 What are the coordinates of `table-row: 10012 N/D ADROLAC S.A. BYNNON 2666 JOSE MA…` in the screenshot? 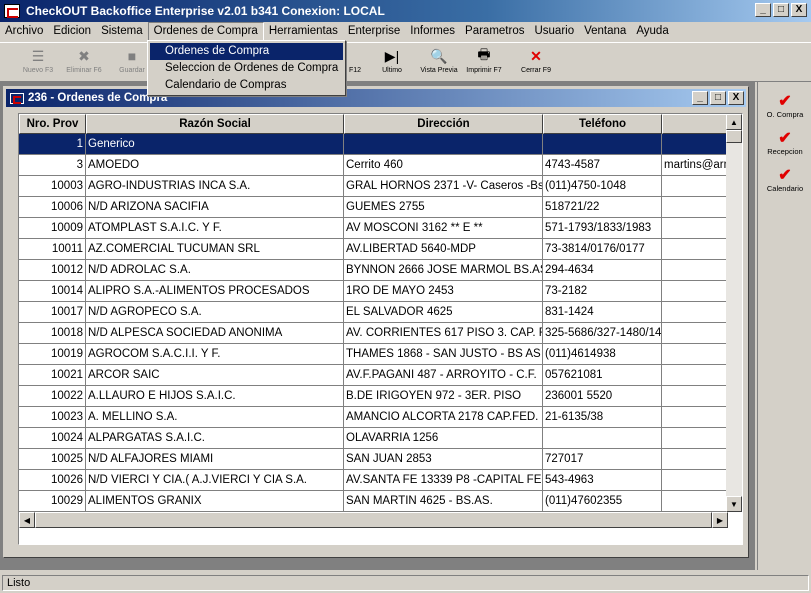 It's located at (380, 270).